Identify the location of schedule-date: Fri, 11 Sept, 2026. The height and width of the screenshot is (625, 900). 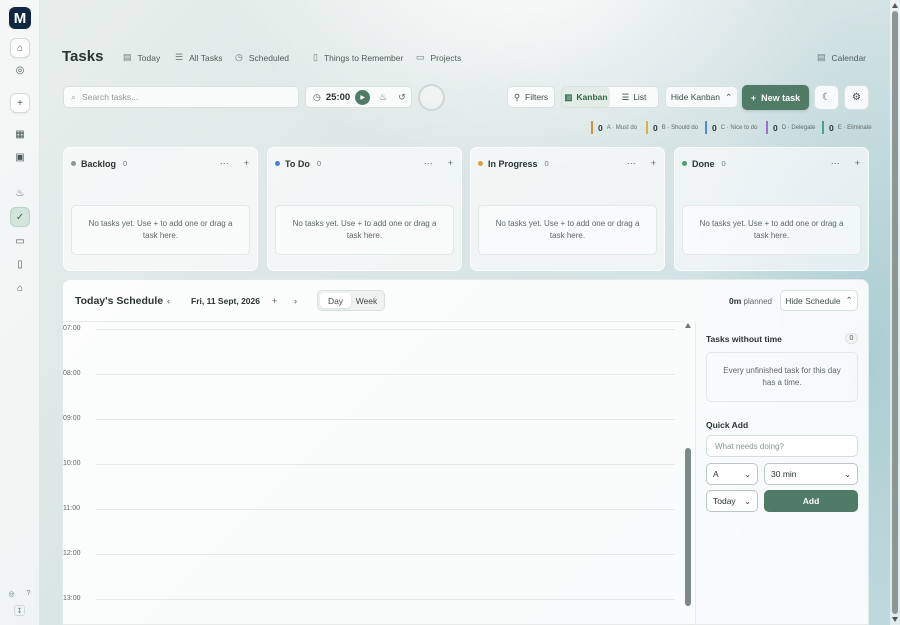
(225, 301).